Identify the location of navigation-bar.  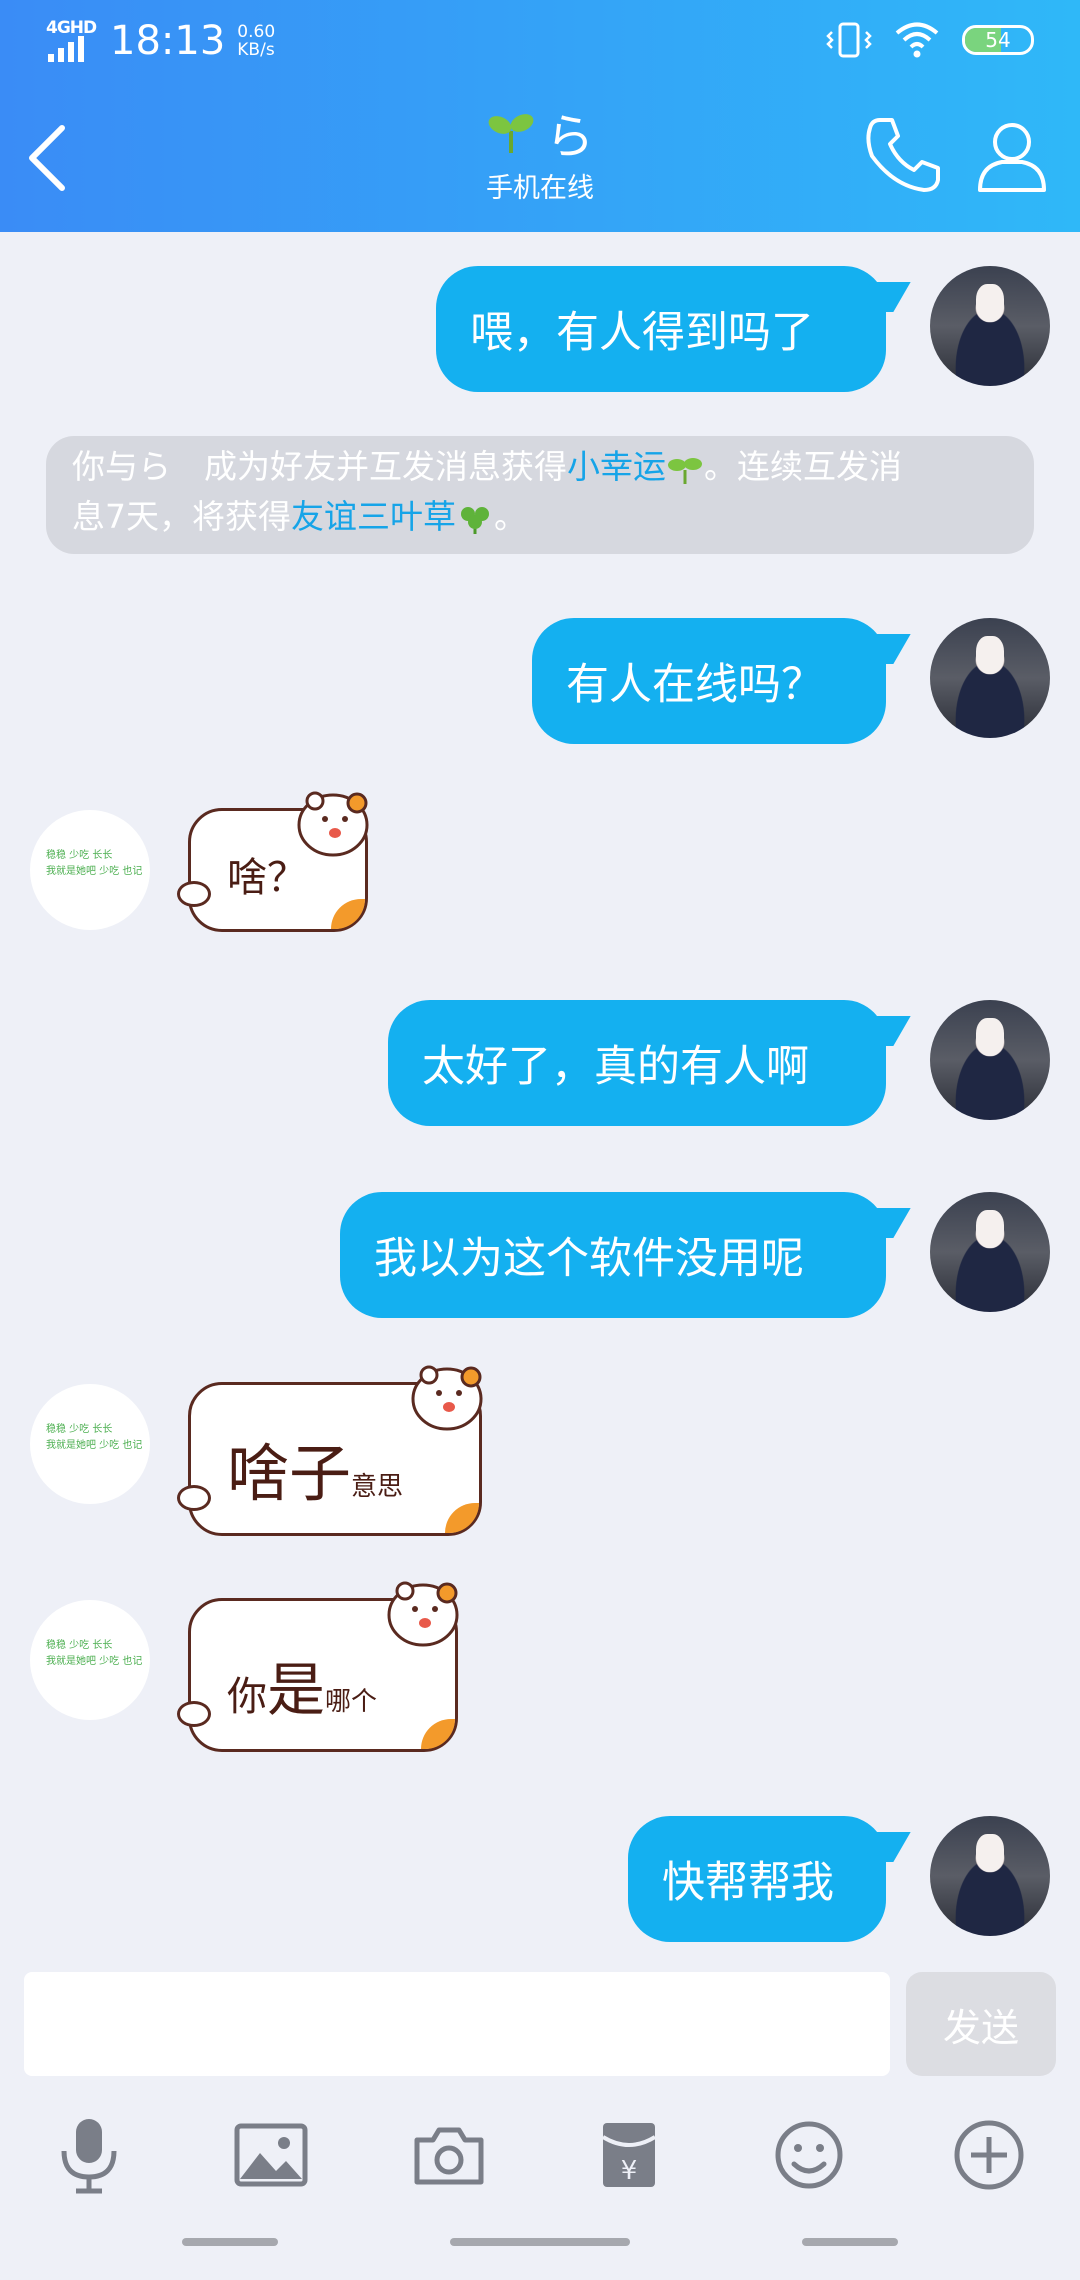
(540, 2243).